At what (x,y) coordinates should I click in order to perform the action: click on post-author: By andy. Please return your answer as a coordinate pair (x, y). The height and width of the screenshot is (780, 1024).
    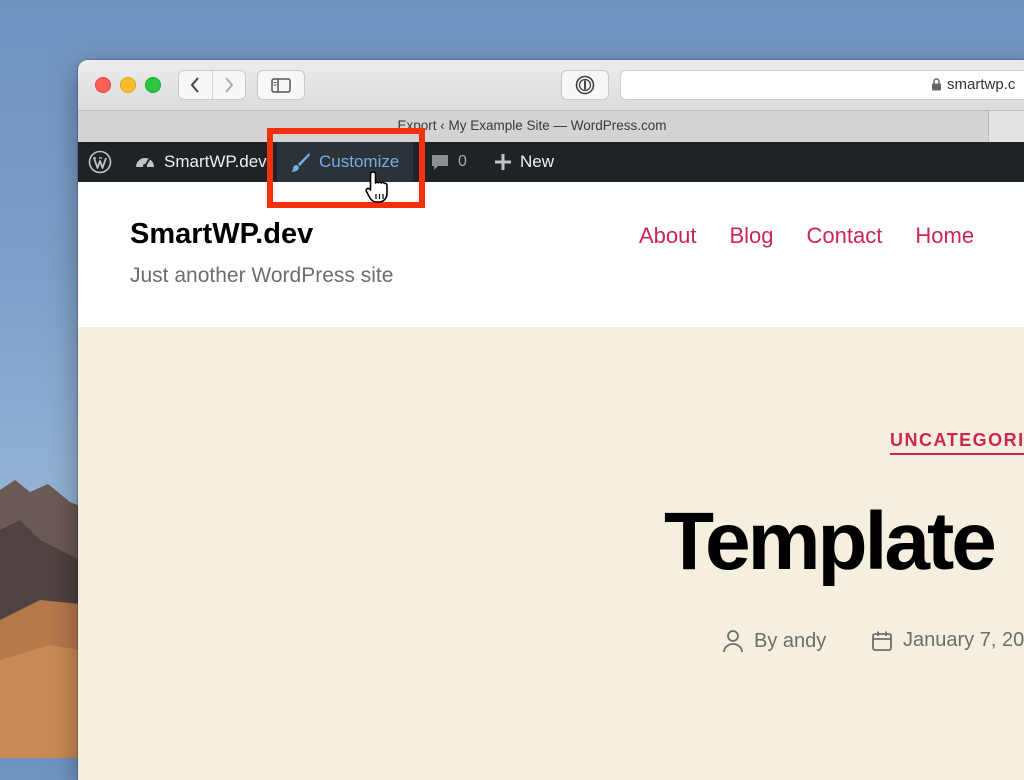
    Looking at the image, I should click on (790, 641).